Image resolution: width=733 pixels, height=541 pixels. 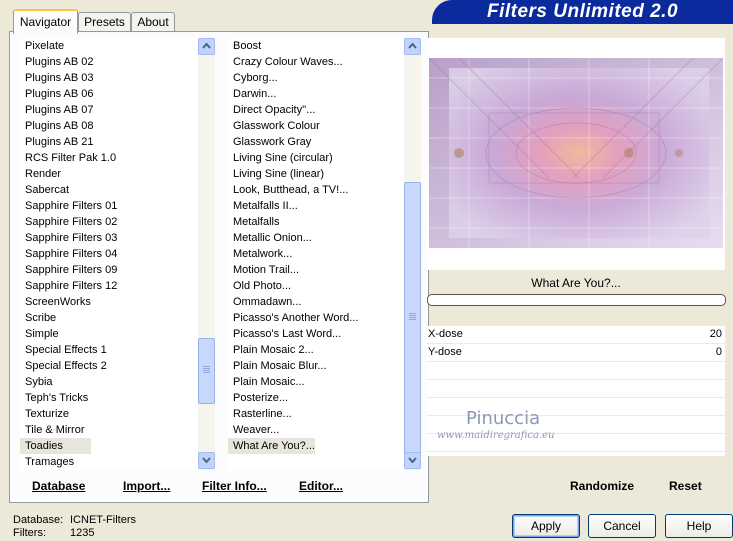 What do you see at coordinates (685, 486) in the screenshot?
I see `reset-button: Reset` at bounding box center [685, 486].